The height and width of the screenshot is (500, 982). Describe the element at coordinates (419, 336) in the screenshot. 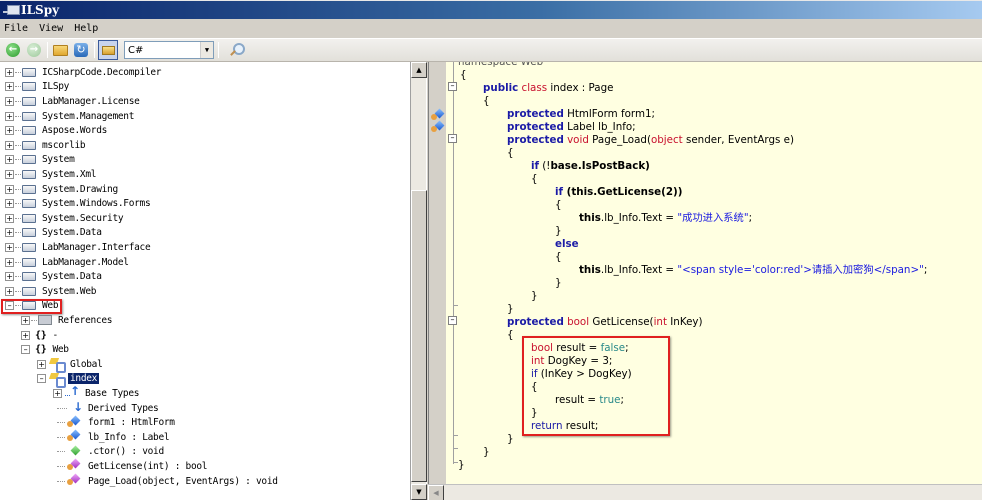

I see `scroll-thumb` at that location.